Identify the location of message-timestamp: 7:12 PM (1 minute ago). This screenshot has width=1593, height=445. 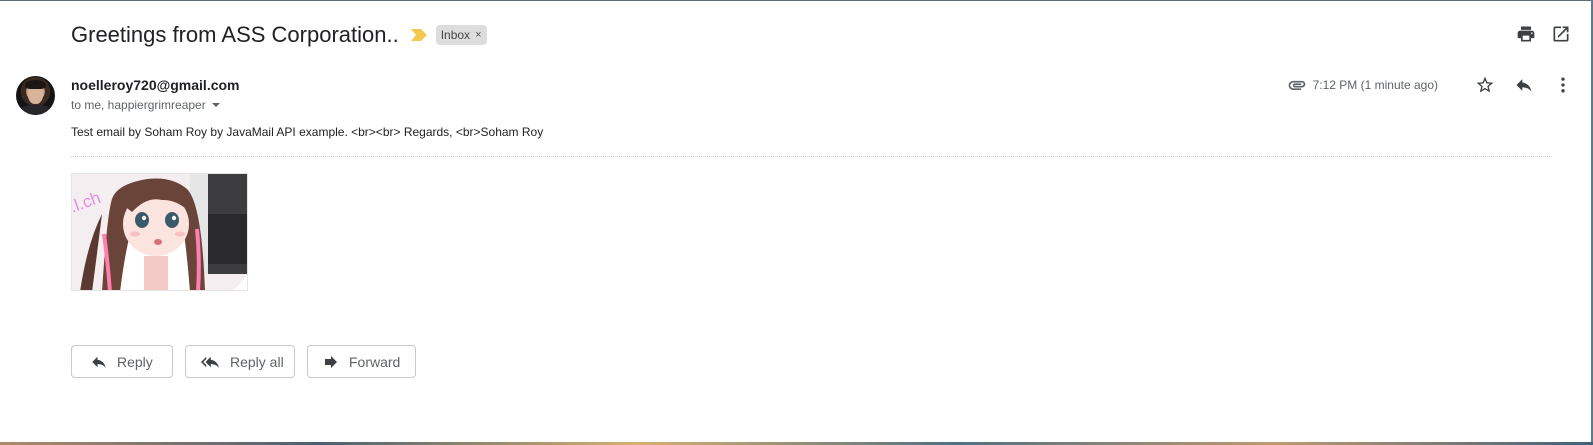
(1375, 85).